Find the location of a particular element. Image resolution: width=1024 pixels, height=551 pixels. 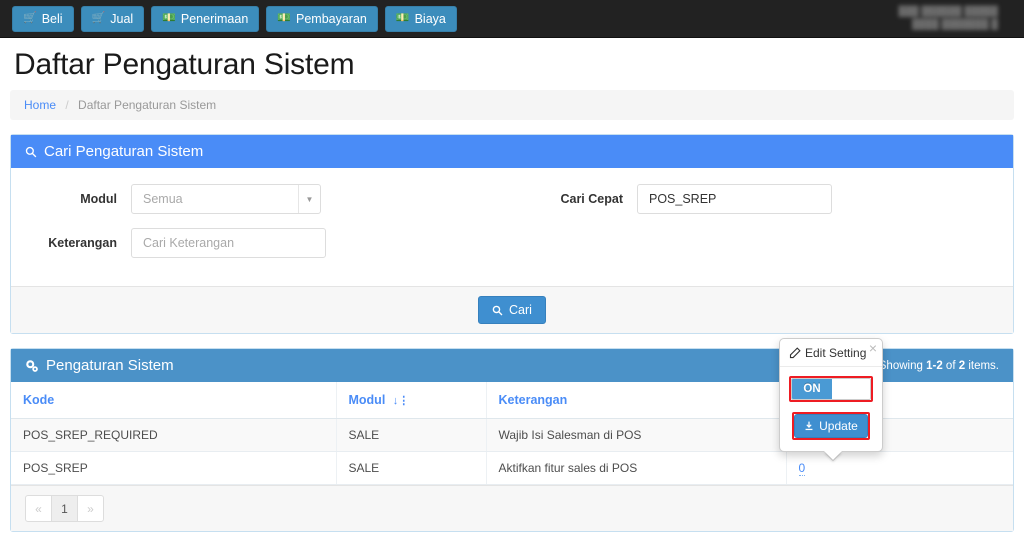

search-panel-title: Cari Pengaturan Sistem is located at coordinates (124, 151).